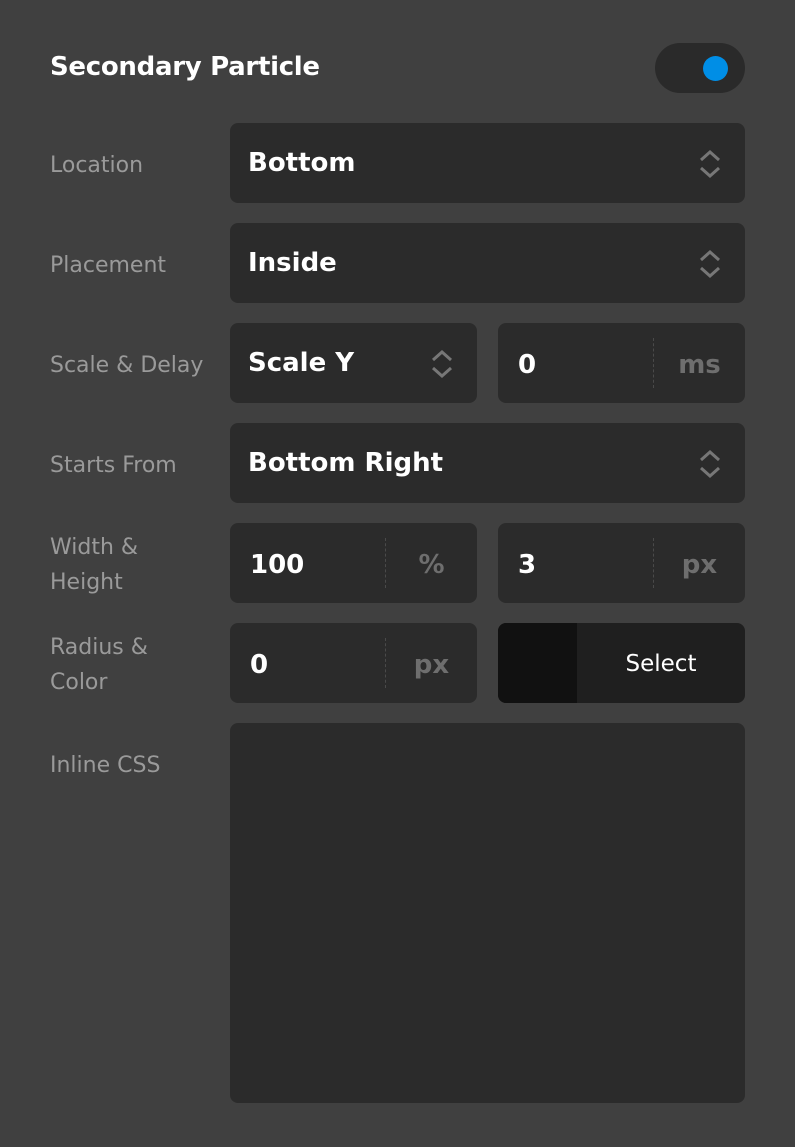  Describe the element at coordinates (527, 565) in the screenshot. I see `height-value: 3` at that location.